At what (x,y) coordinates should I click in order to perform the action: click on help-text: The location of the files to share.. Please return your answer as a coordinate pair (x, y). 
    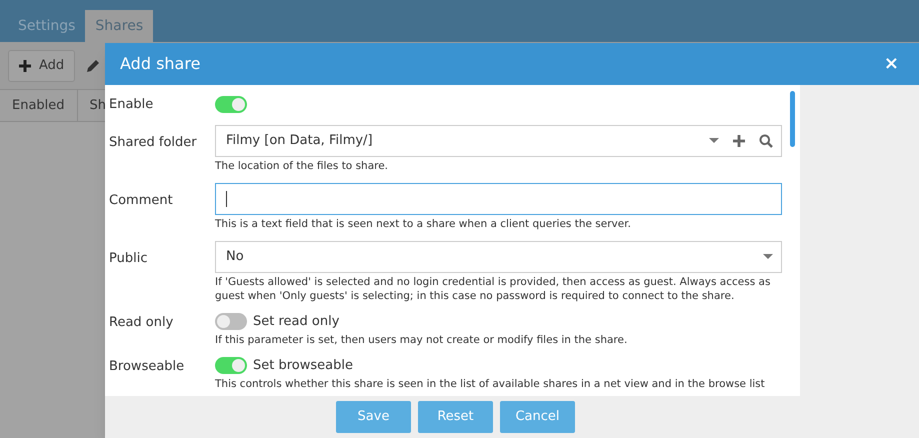
    Looking at the image, I should click on (302, 165).